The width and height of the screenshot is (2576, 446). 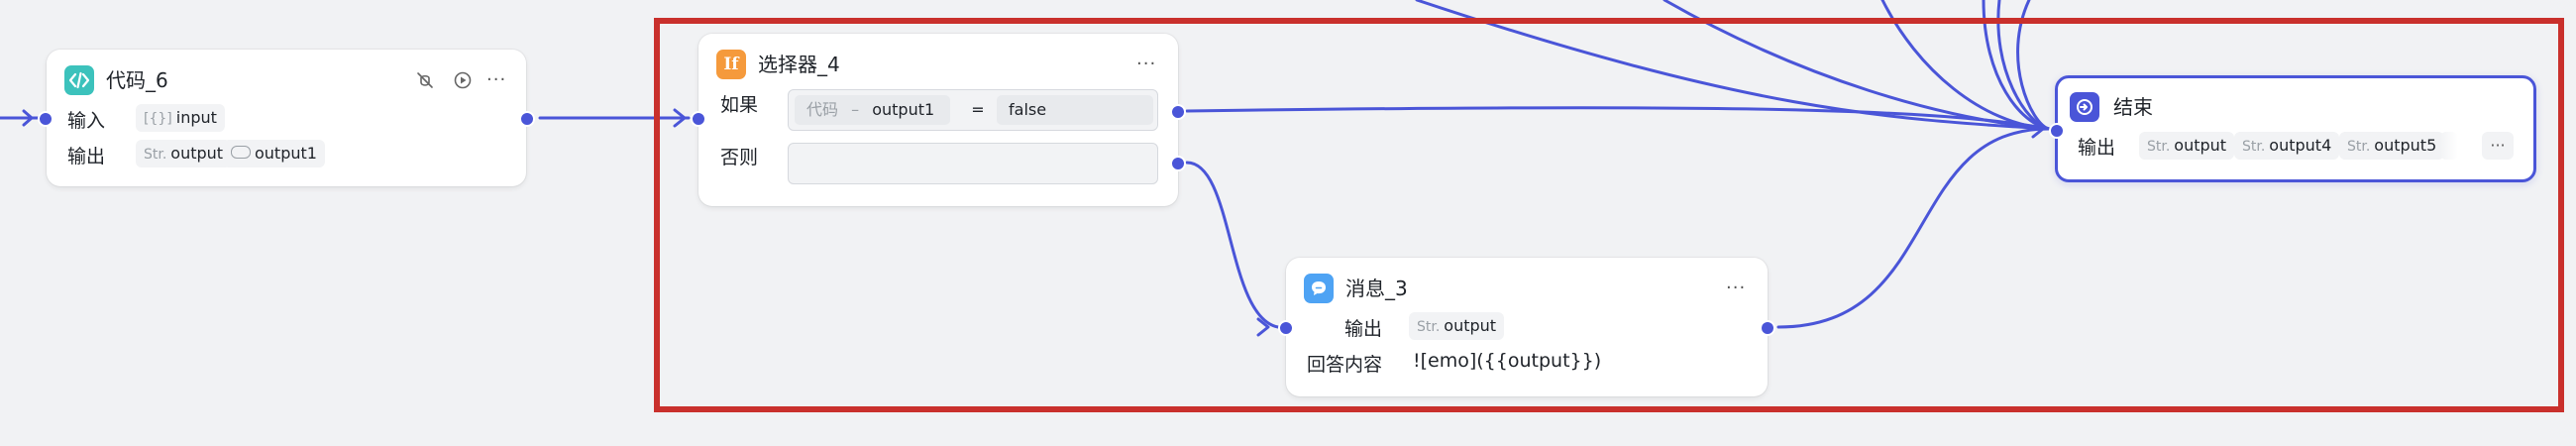 I want to click on output-variable-tag: Str. output5, so click(x=2392, y=146).